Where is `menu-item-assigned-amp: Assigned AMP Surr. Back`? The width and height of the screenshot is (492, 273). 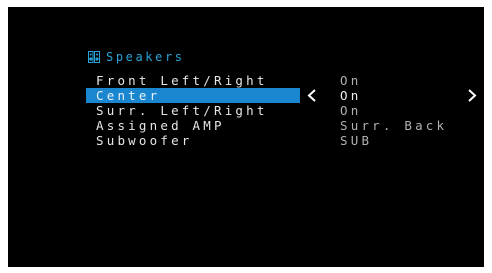
menu-item-assigned-amp: Assigned AMP Surr. Back is located at coordinates (282, 125).